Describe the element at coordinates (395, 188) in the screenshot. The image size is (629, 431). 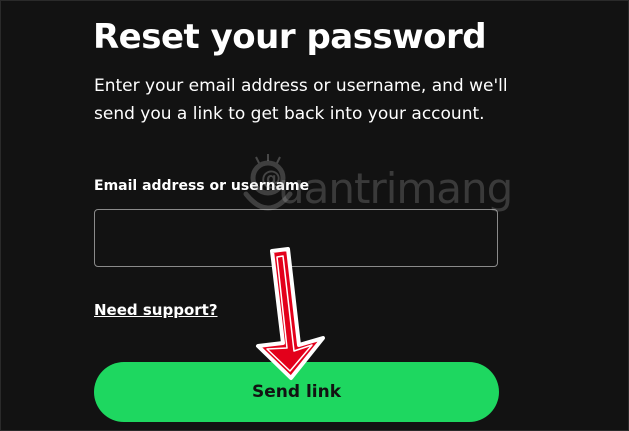
I see `watermark-text: uantrimang` at that location.